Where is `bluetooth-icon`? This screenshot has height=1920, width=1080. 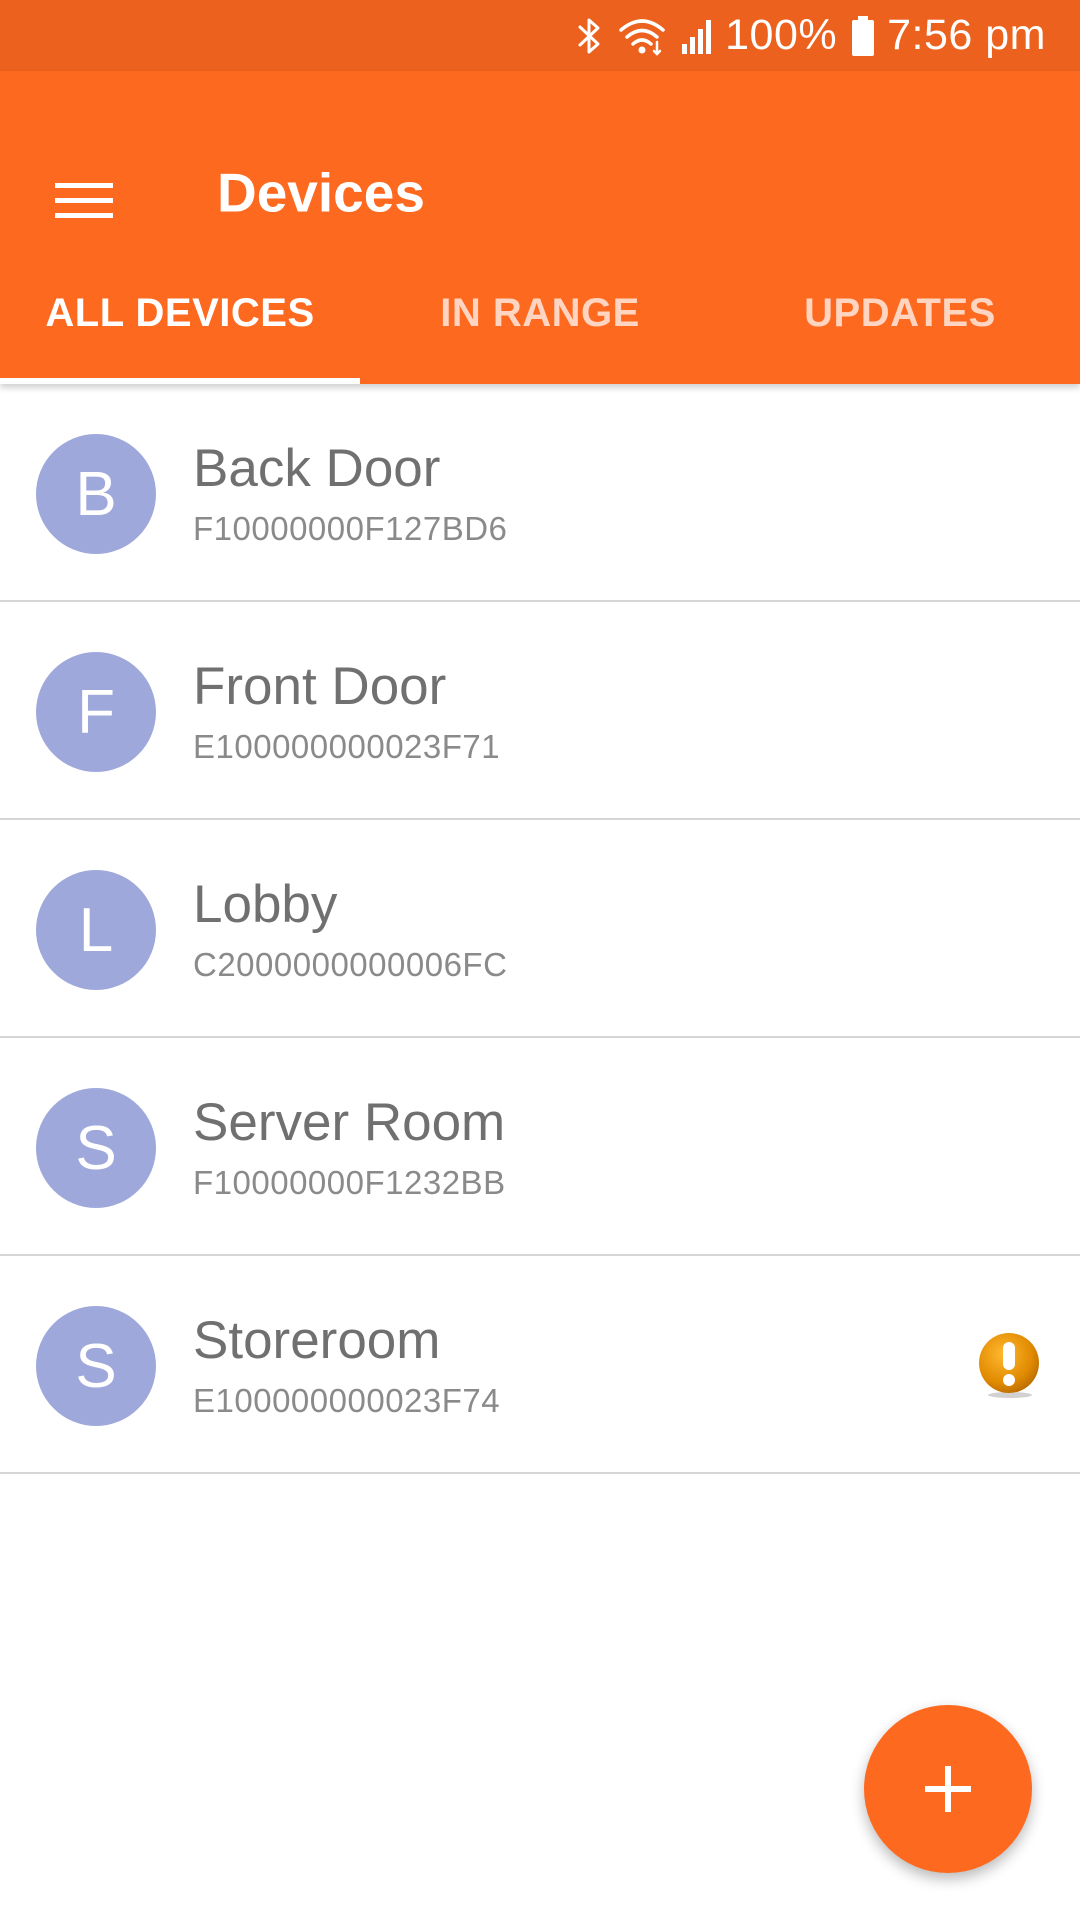
bluetooth-icon is located at coordinates (590, 36).